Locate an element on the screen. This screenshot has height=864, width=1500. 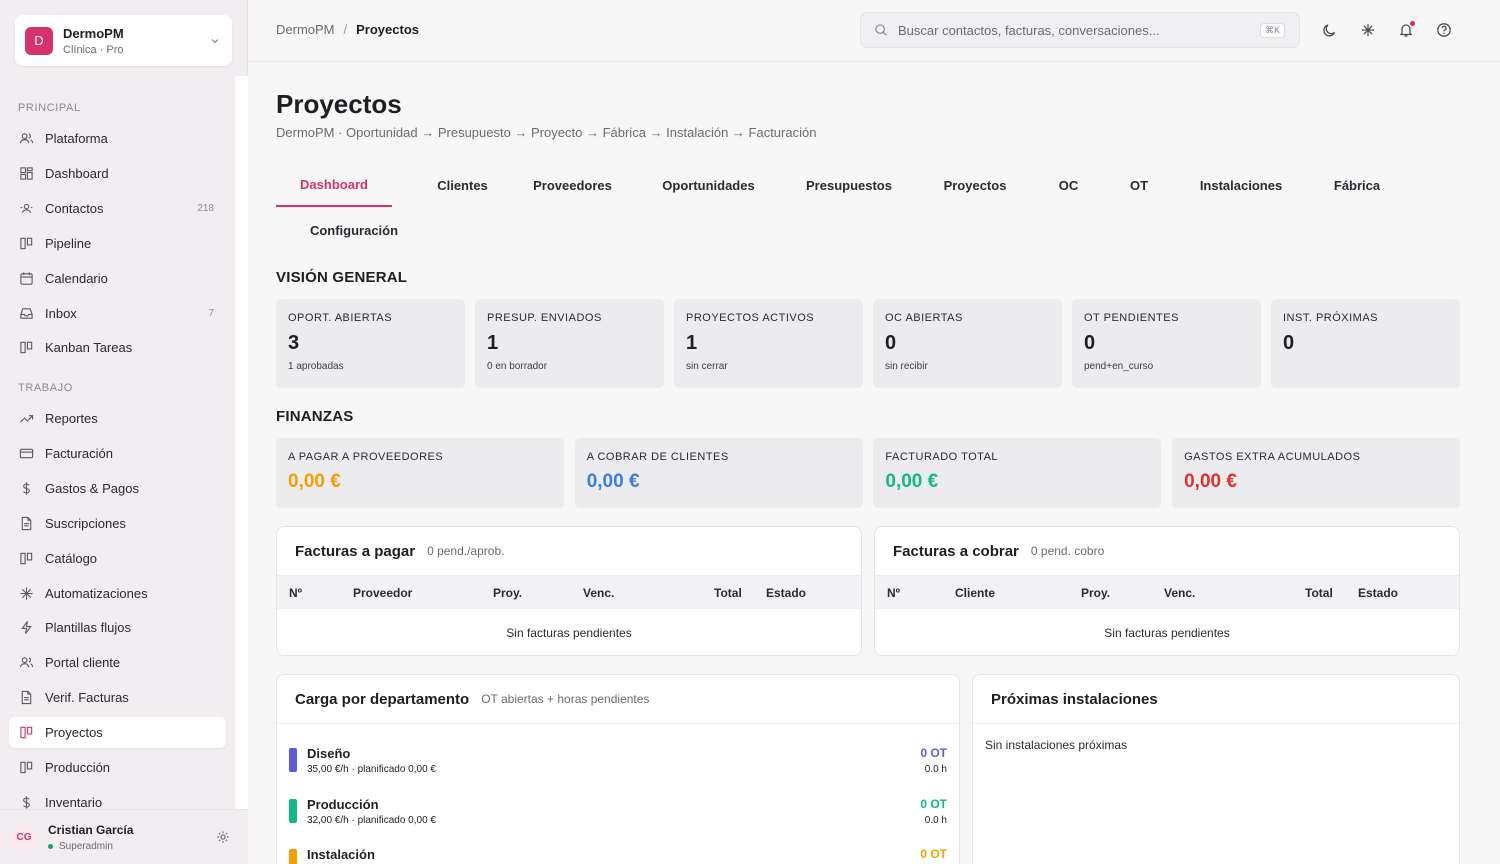
kpi-card: INST. PRÓXIMAS 0 is located at coordinates (1365, 343).